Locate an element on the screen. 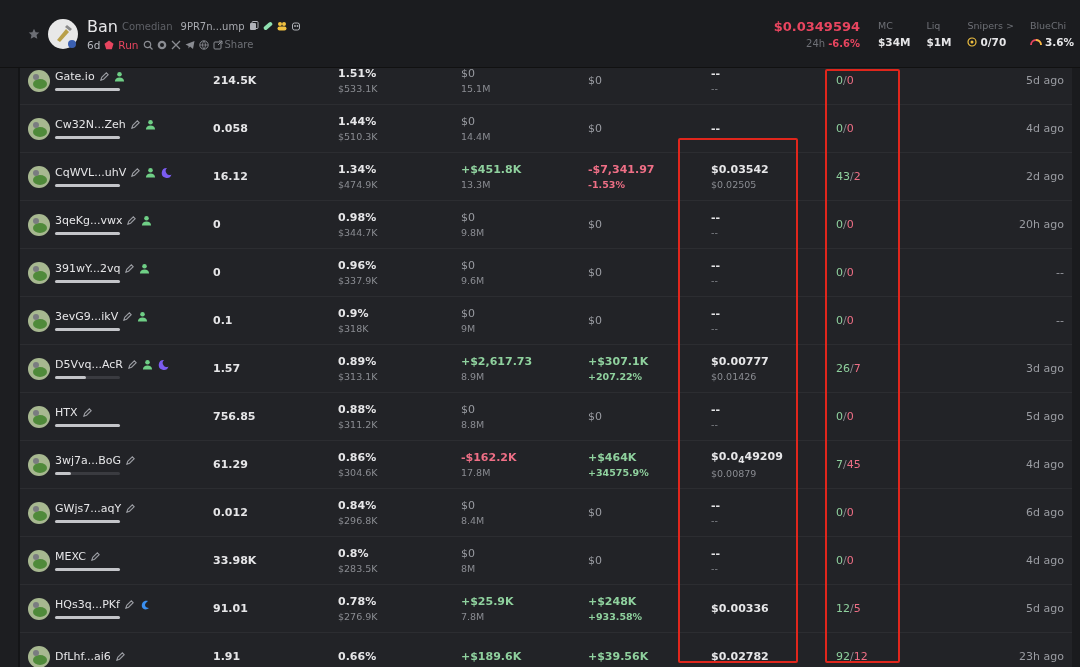  wallet-name: DfLhf...ai6 is located at coordinates (83, 656).